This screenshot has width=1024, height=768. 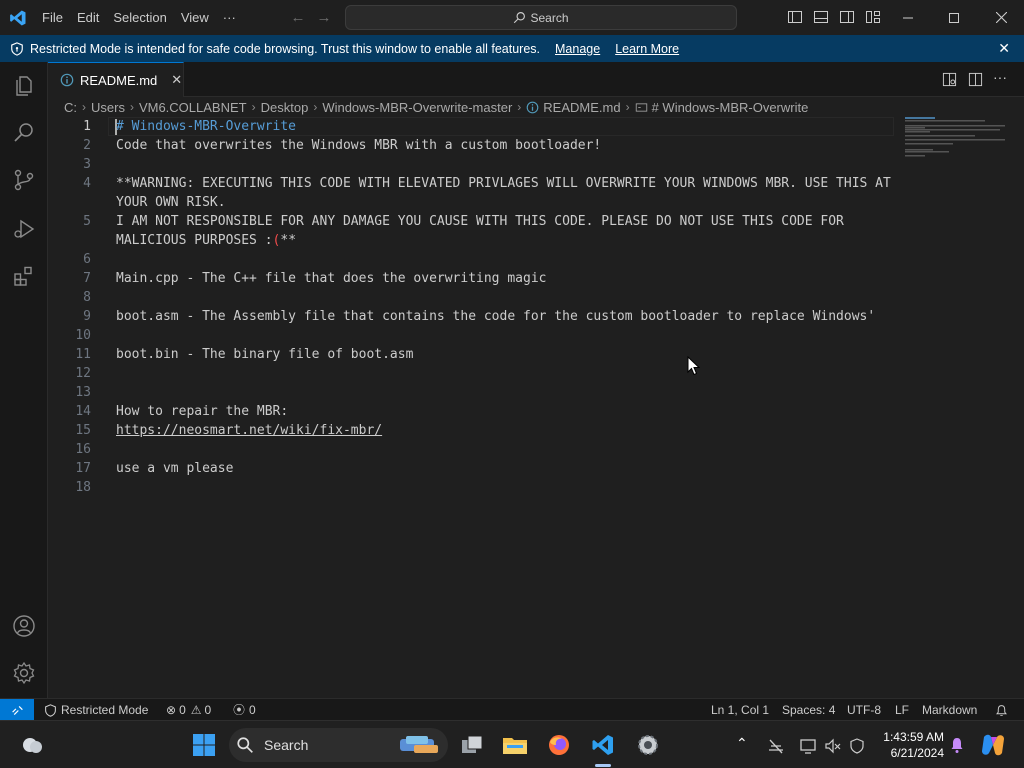 What do you see at coordinates (536, 79) in the screenshot?
I see `editor-tabs: README.md ✕ ···` at bounding box center [536, 79].